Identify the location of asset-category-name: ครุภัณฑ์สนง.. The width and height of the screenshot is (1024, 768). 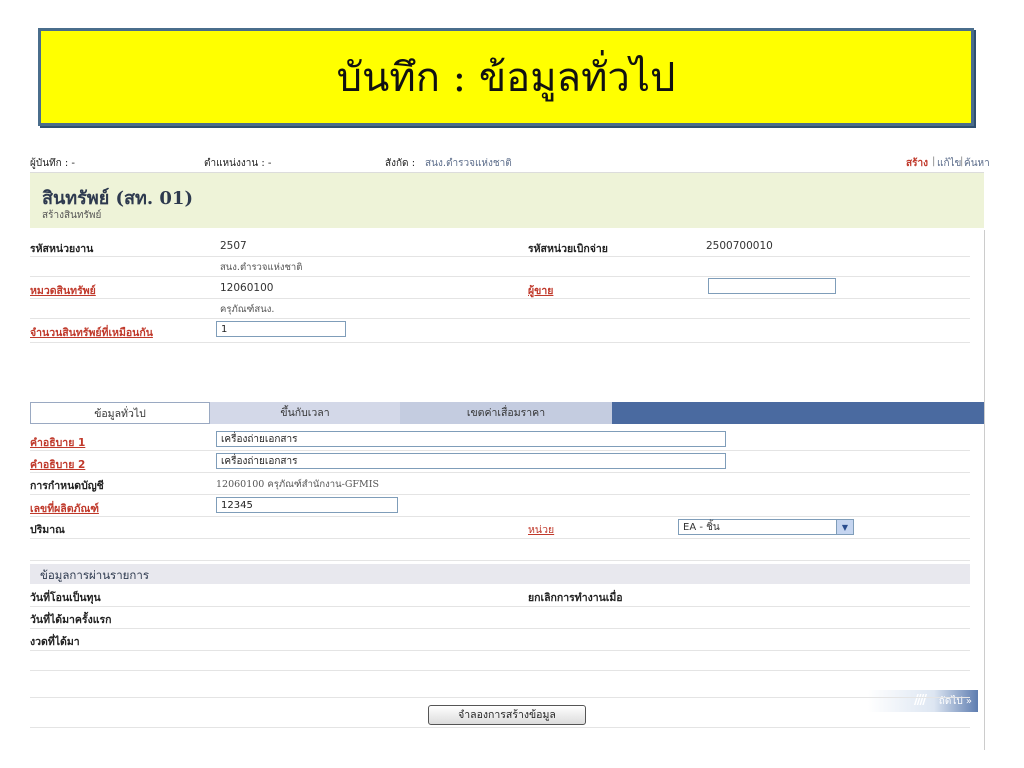
(247, 309).